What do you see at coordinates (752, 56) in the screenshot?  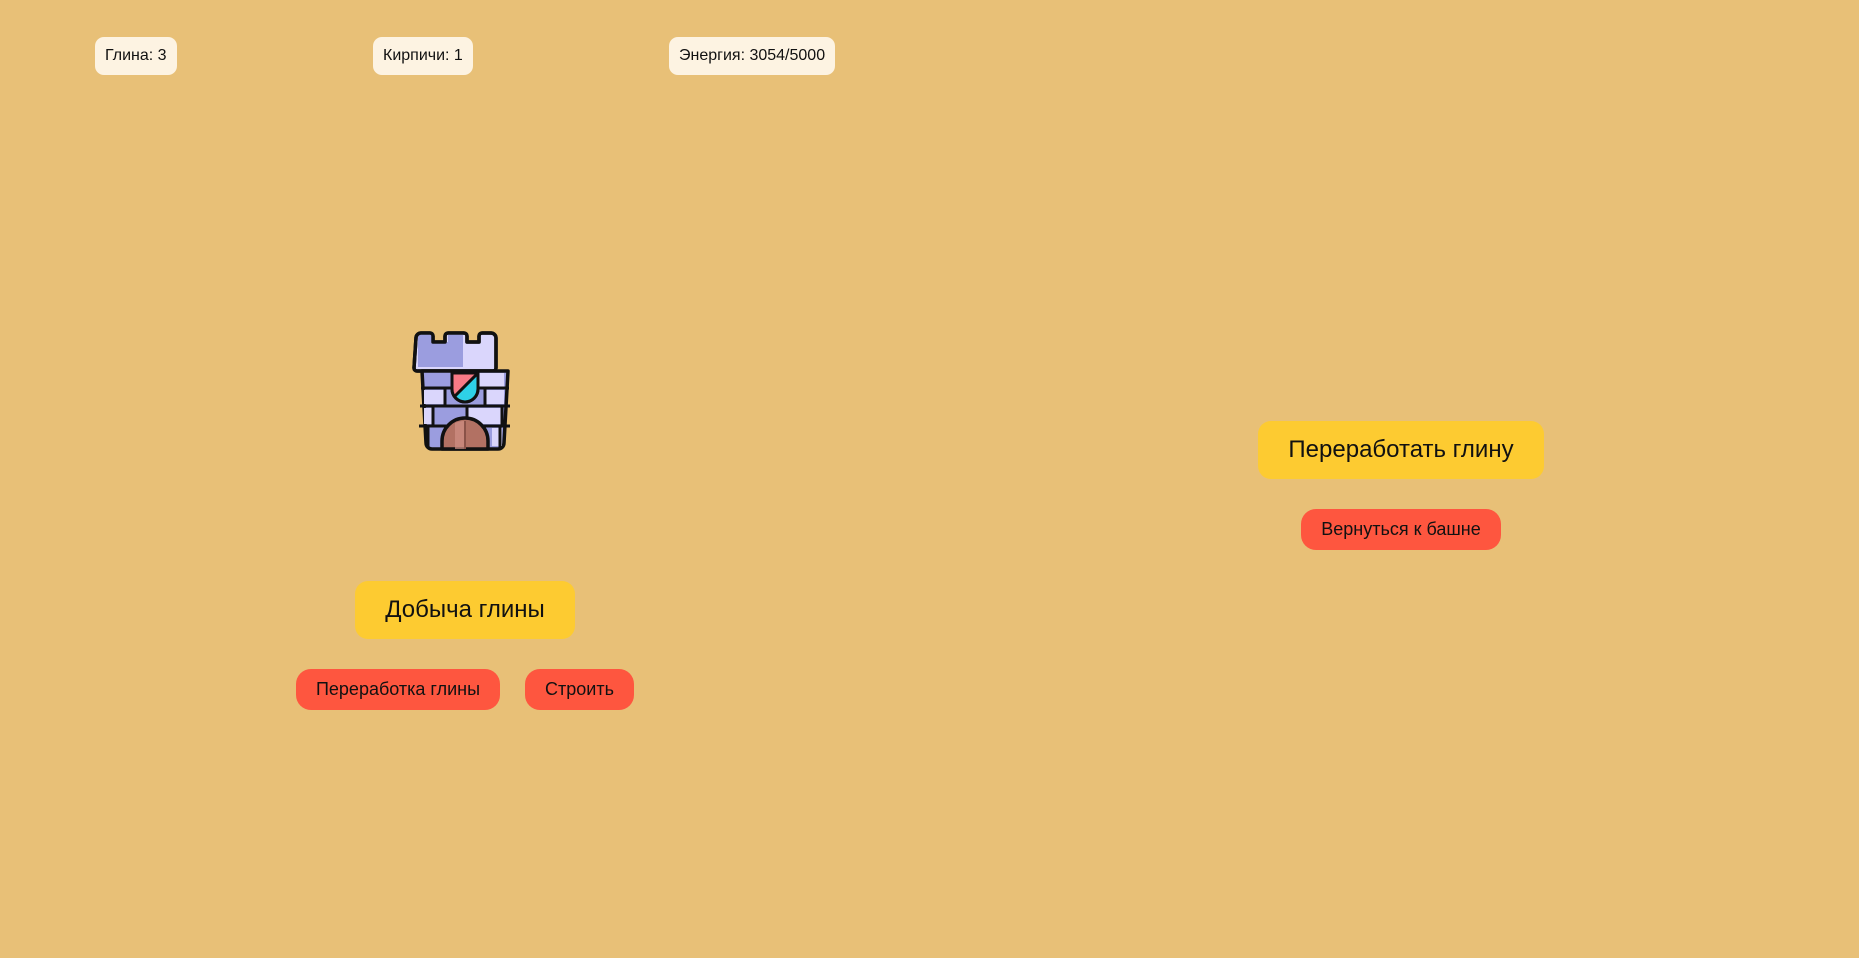 I see `energy-counter: Энергия: 3054/5000` at bounding box center [752, 56].